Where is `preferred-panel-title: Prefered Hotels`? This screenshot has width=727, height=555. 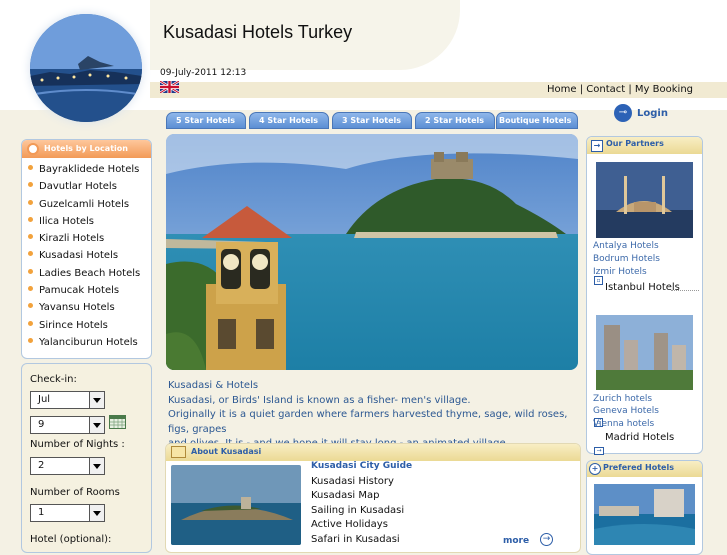 preferred-panel-title: Prefered Hotels is located at coordinates (638, 467).